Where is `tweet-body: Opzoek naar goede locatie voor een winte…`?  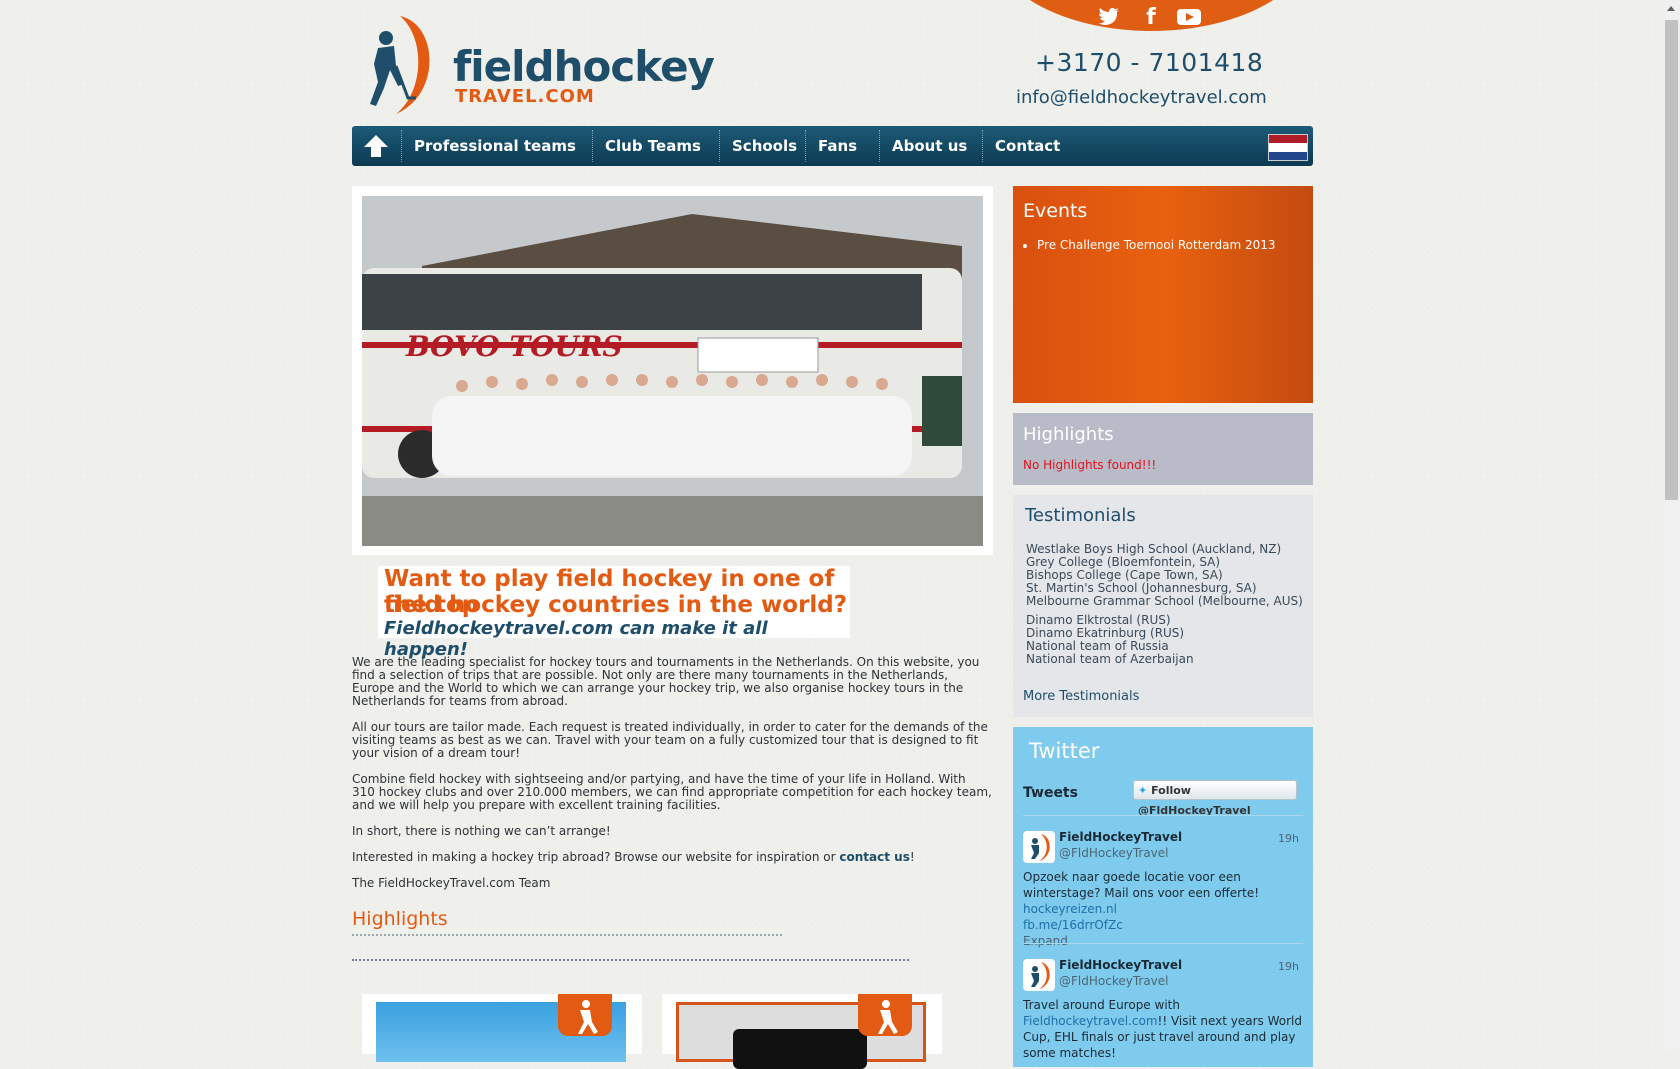 tweet-body: Opzoek naar goede locatie voor een winte… is located at coordinates (1141, 885).